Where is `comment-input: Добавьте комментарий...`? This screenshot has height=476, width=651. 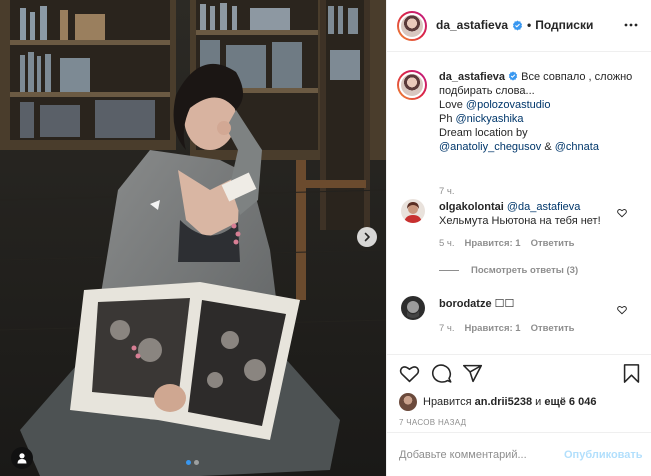
comment-input: Добавьте комментарий... is located at coordinates (463, 455).